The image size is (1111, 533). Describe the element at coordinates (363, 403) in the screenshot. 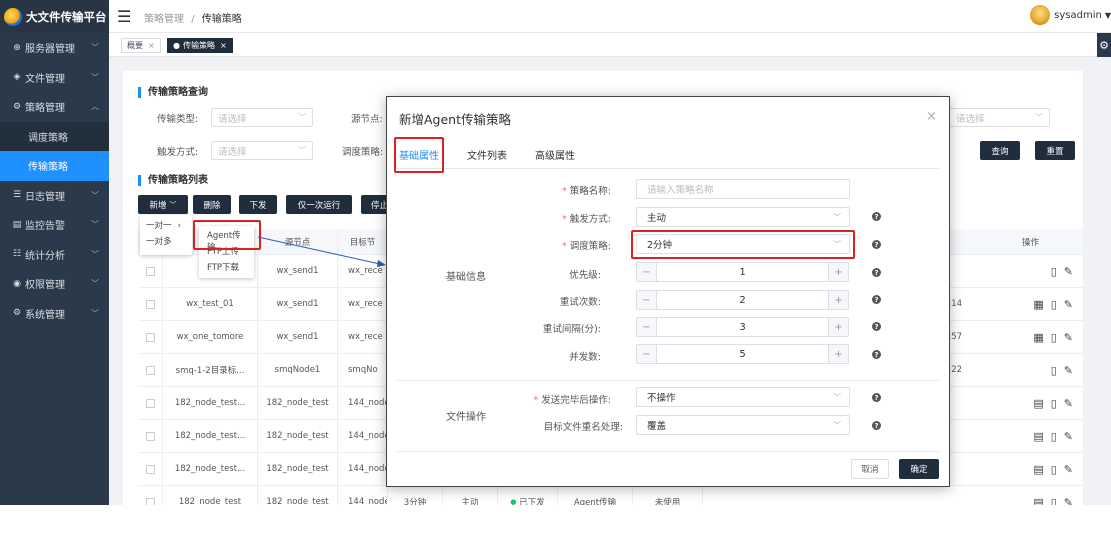

I see `target-cell: 144_node` at that location.